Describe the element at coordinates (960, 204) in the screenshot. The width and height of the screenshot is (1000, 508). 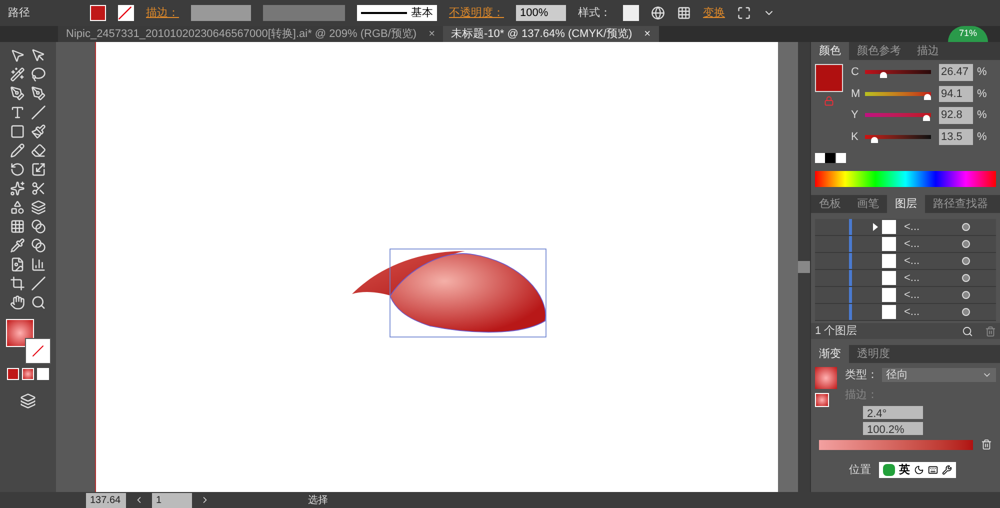
I see `panel-tab: 路径查找器` at that location.